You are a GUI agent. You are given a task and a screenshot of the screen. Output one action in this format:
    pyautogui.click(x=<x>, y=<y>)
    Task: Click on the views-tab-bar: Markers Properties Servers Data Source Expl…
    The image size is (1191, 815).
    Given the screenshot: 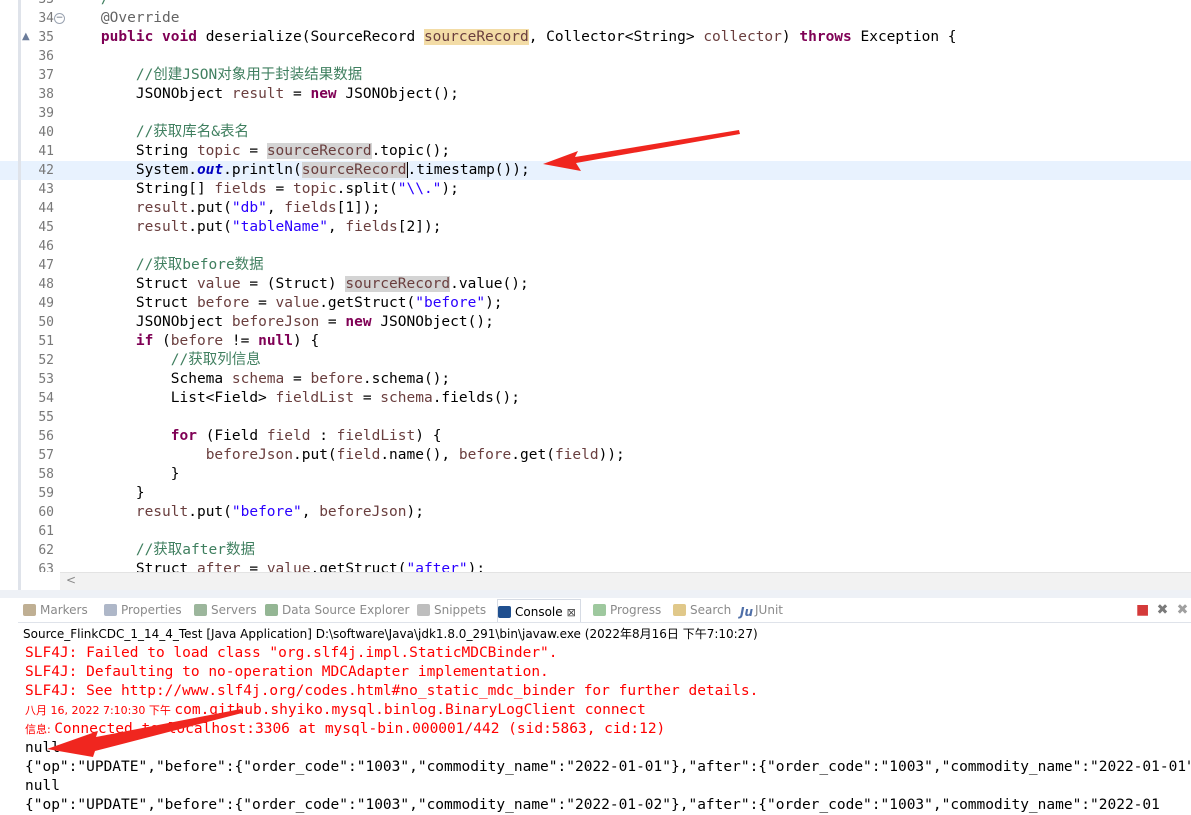 What is the action you would take?
    pyautogui.click(x=604, y=610)
    